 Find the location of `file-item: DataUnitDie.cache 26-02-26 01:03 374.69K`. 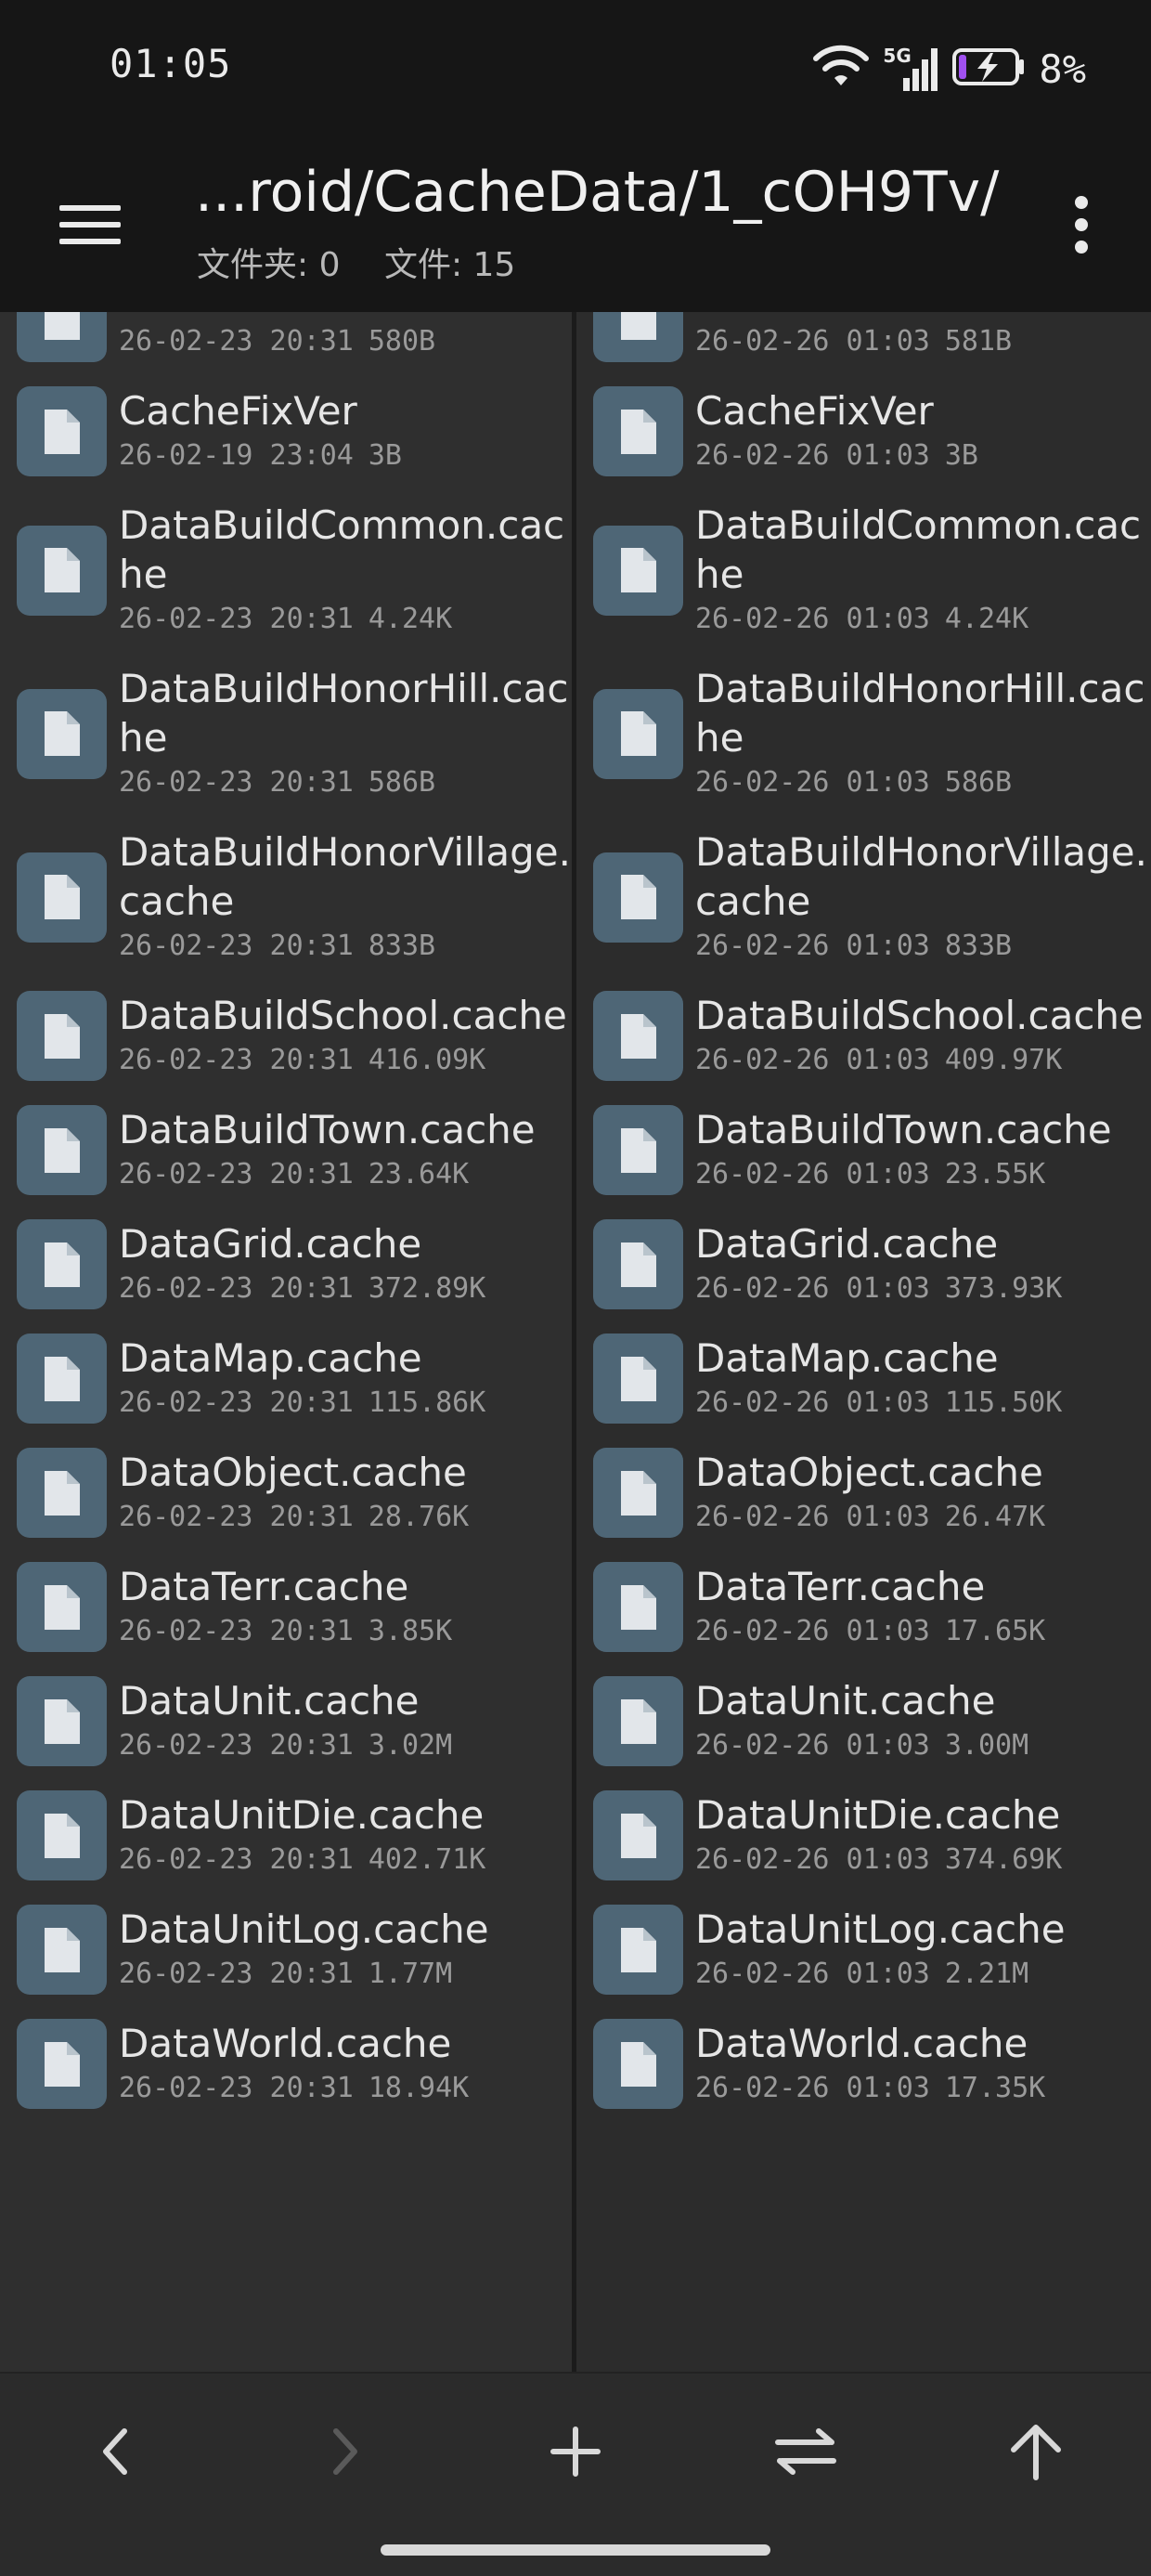

file-item: DataUnitDie.cache 26-02-26 01:03 374.69K is located at coordinates (863, 1835).